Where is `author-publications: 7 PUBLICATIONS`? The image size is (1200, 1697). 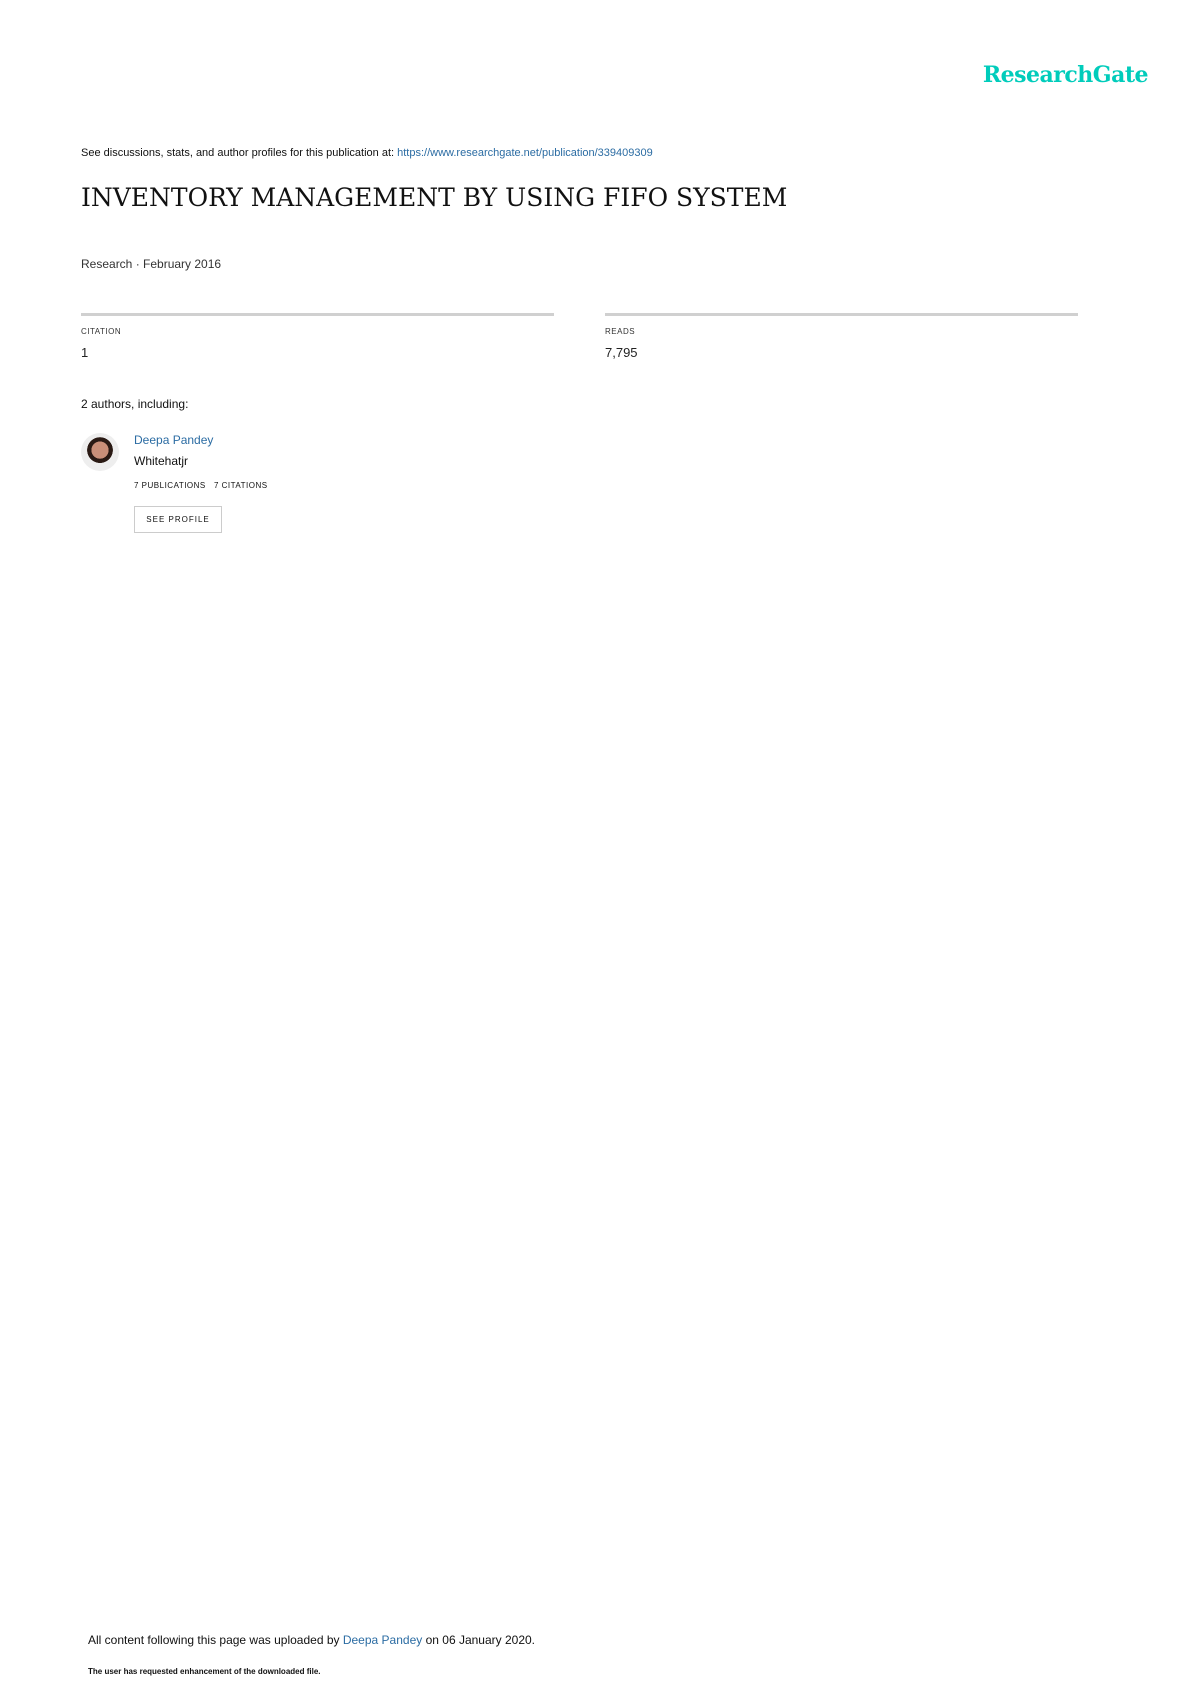 author-publications: 7 PUBLICATIONS is located at coordinates (170, 485).